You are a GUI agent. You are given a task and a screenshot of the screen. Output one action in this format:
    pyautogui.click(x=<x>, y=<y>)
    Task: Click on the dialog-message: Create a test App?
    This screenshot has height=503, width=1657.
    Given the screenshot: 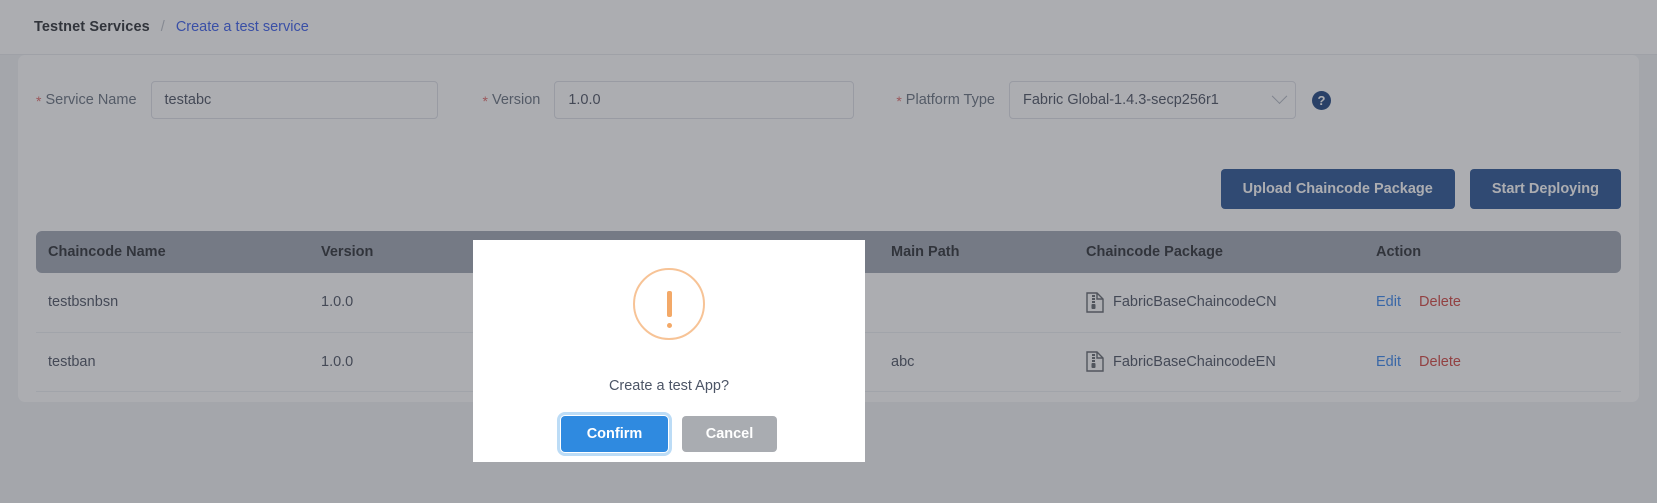 What is the action you would take?
    pyautogui.click(x=669, y=386)
    